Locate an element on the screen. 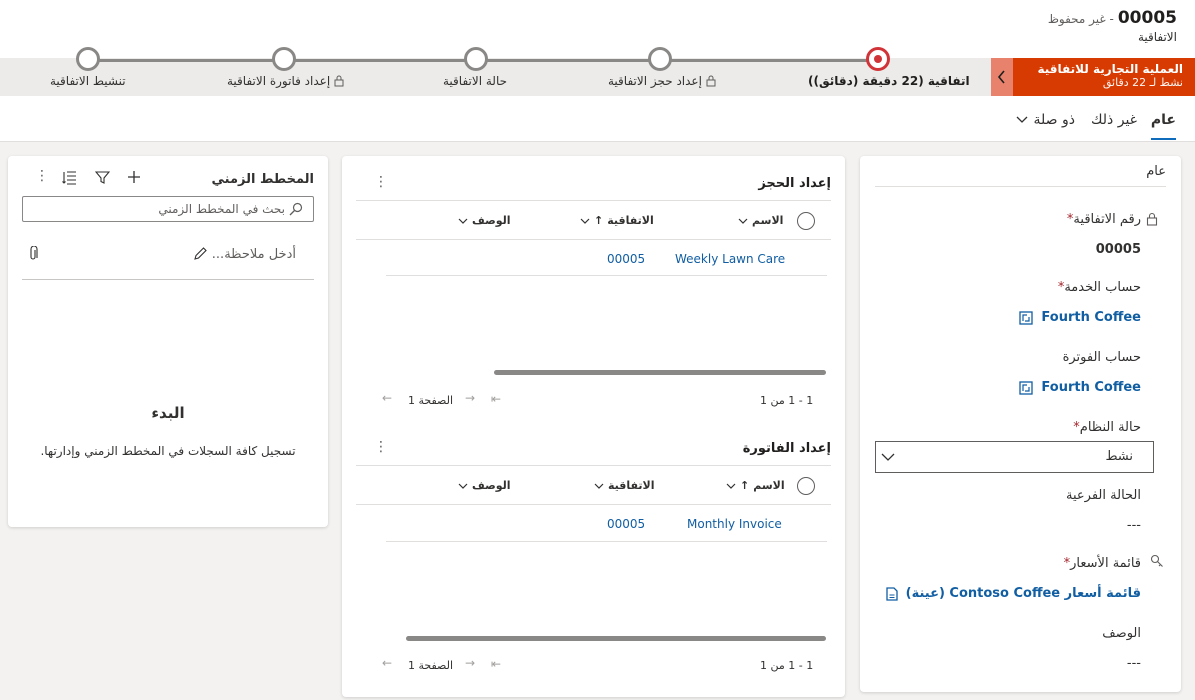 Image resolution: width=1195 pixels, height=700 pixels. booking-setup-title: إعداد الحجز is located at coordinates (794, 183).